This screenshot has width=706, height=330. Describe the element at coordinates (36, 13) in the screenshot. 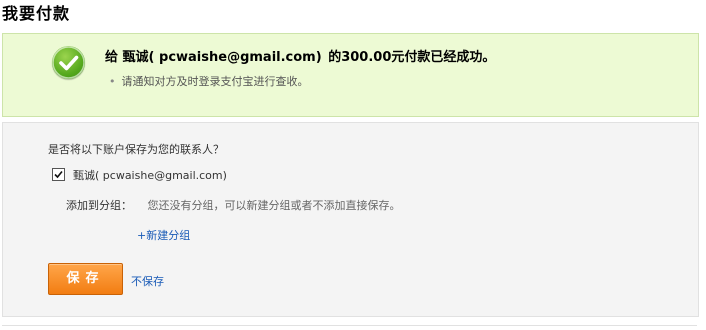

I see `page-title: 我要付款` at that location.